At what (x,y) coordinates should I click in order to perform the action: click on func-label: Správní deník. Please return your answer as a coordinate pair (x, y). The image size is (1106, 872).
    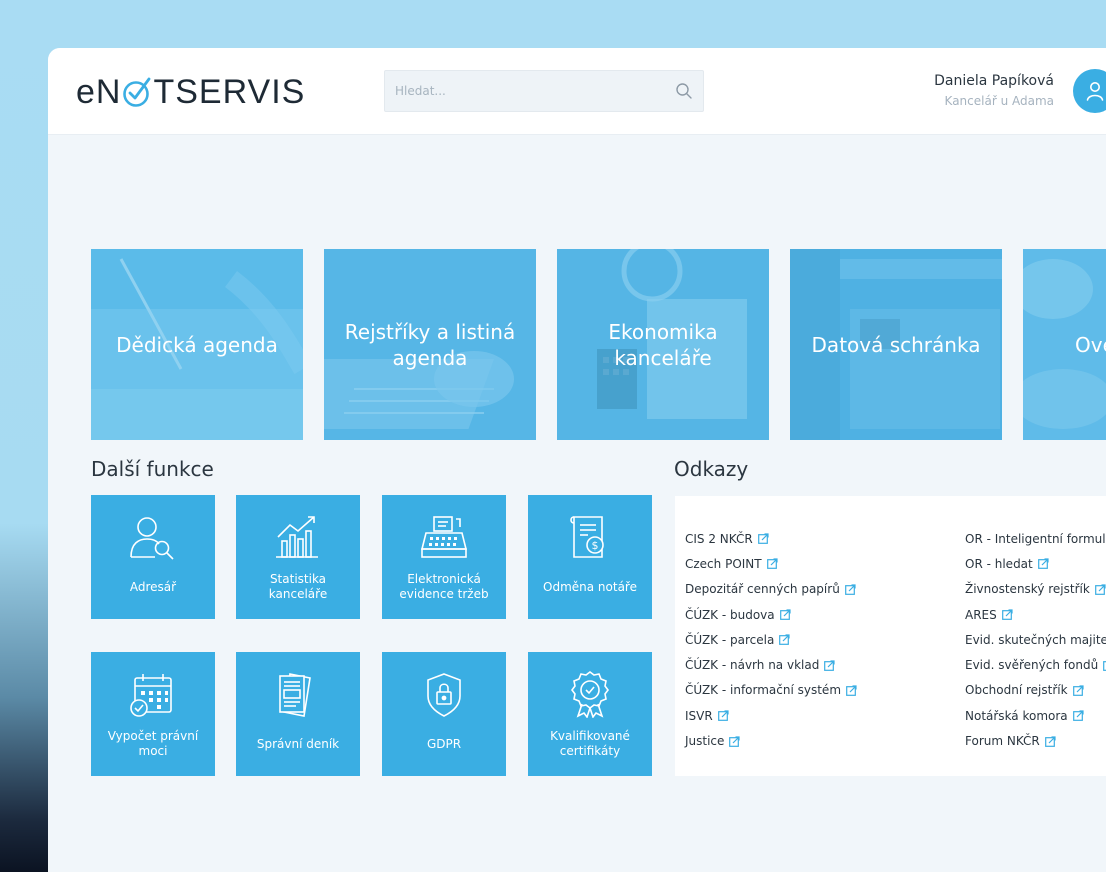
    Looking at the image, I should click on (298, 743).